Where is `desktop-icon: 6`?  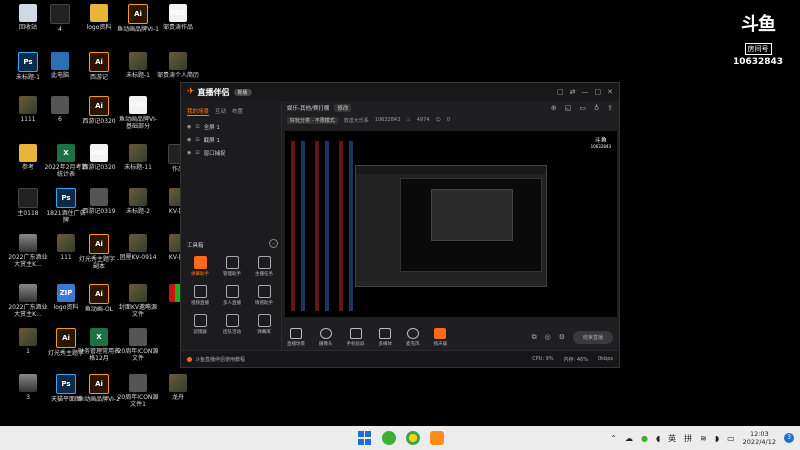 desktop-icon: 6 is located at coordinates (60, 109).